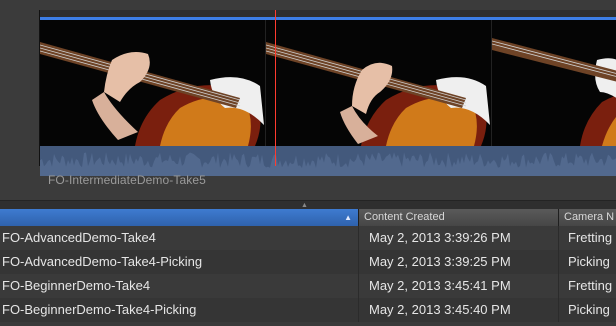 This screenshot has width=616, height=326. I want to click on cell-content-created: May 2, 2013 3:39:26 PM, so click(459, 238).